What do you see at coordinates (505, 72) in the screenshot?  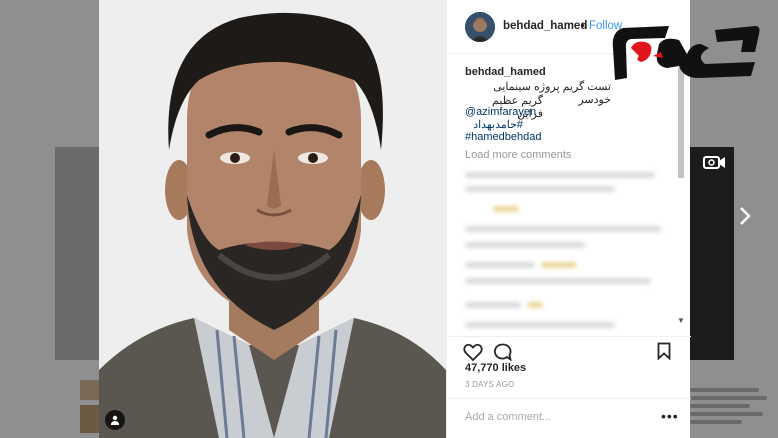 I see `caption-username: behdad_hamed` at bounding box center [505, 72].